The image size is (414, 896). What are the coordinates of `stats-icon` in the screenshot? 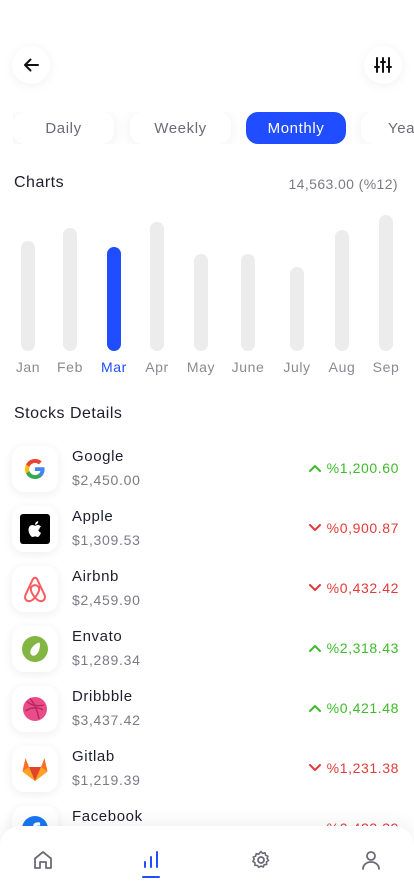 It's located at (151, 859).